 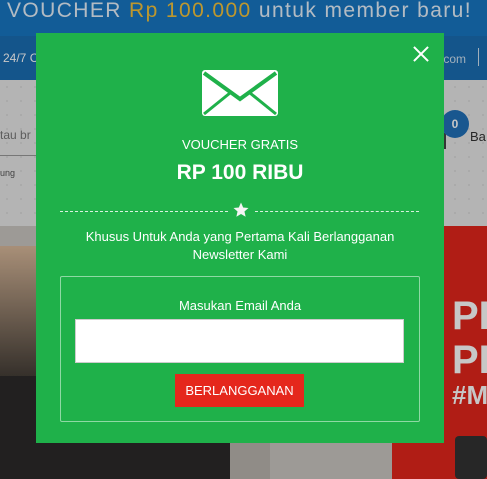 I want to click on star-icon, so click(x=241, y=209).